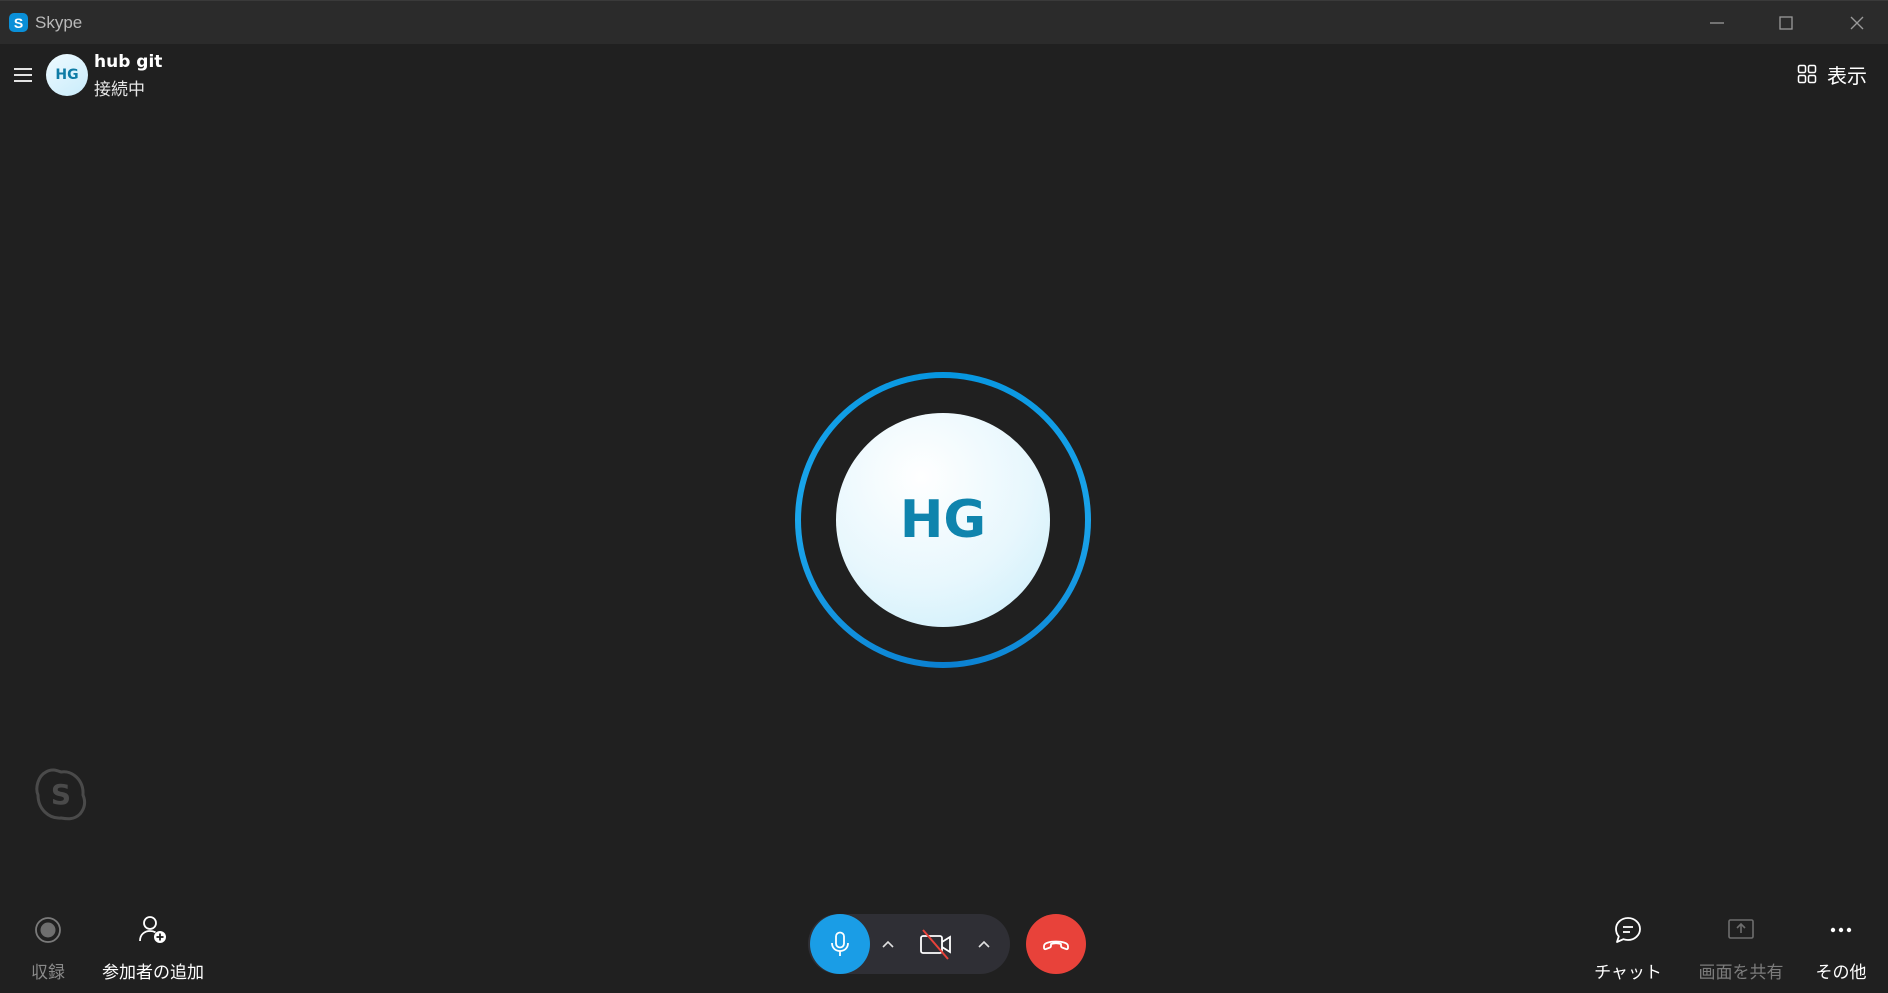 This screenshot has width=1888, height=993. Describe the element at coordinates (48, 973) in the screenshot. I see `record-label: 収録` at that location.